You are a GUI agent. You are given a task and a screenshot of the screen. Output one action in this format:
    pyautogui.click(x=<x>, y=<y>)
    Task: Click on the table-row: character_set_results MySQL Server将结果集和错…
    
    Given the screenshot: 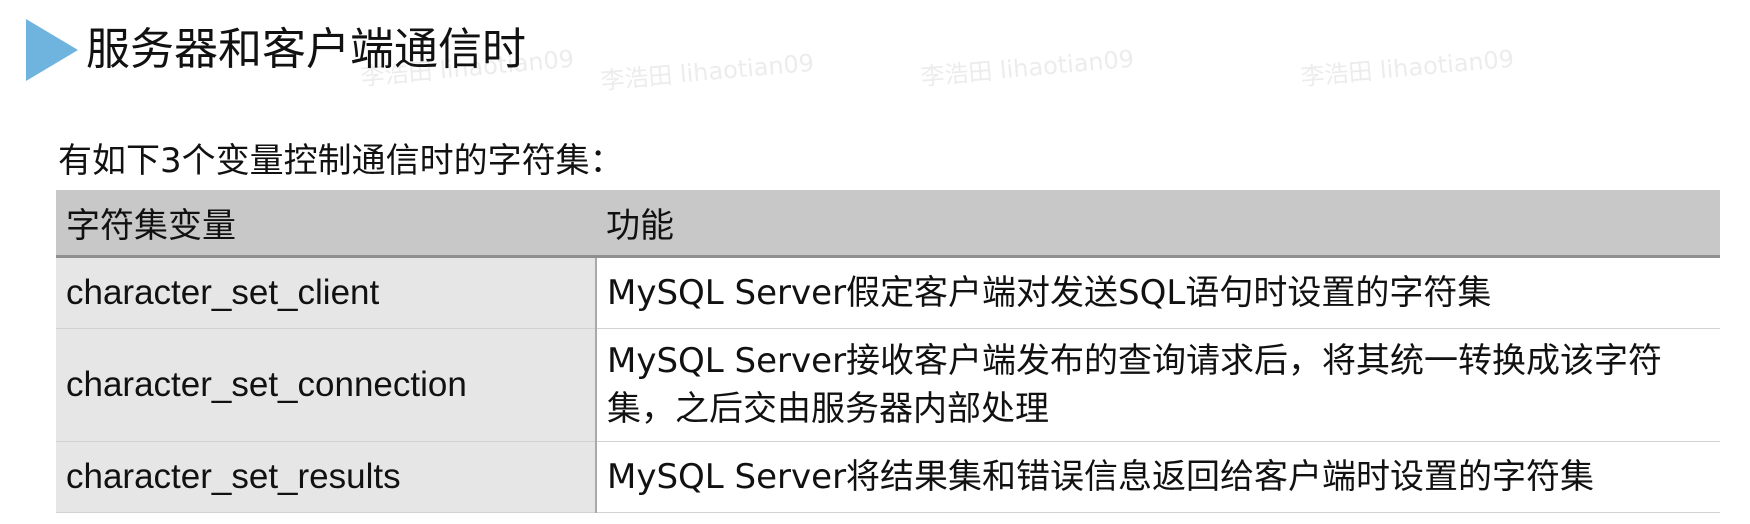 What is the action you would take?
    pyautogui.click(x=888, y=477)
    